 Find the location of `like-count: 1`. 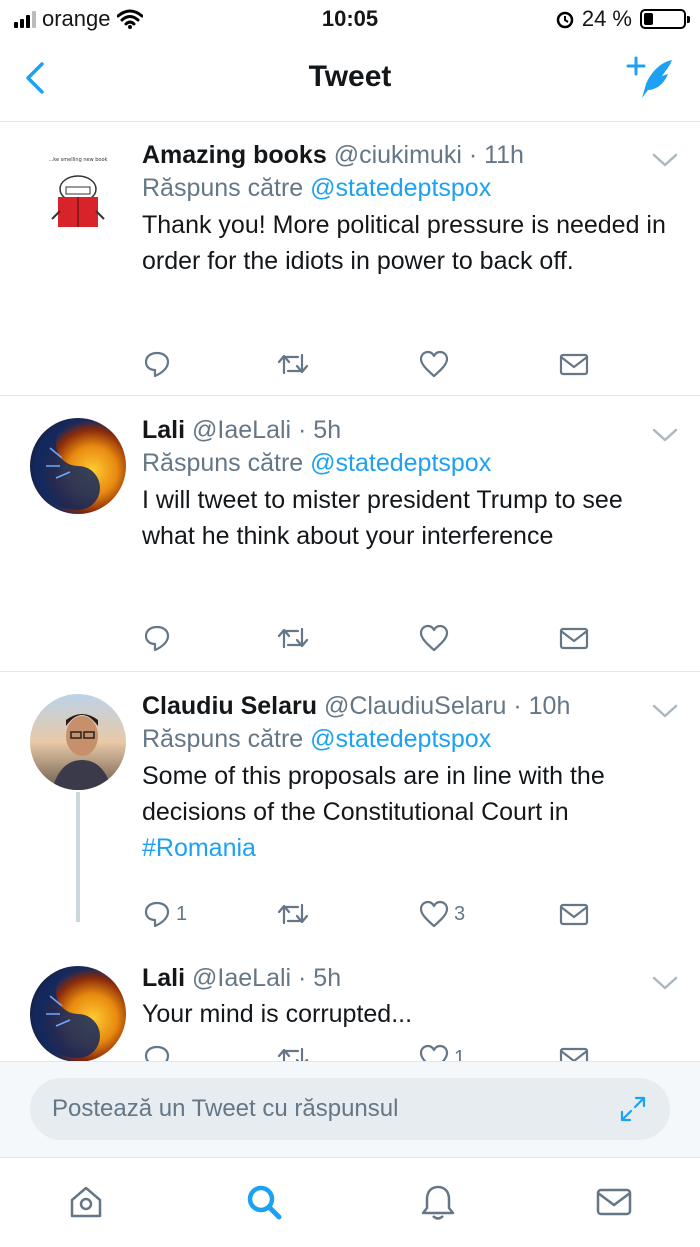

like-count: 1 is located at coordinates (460, 1054).